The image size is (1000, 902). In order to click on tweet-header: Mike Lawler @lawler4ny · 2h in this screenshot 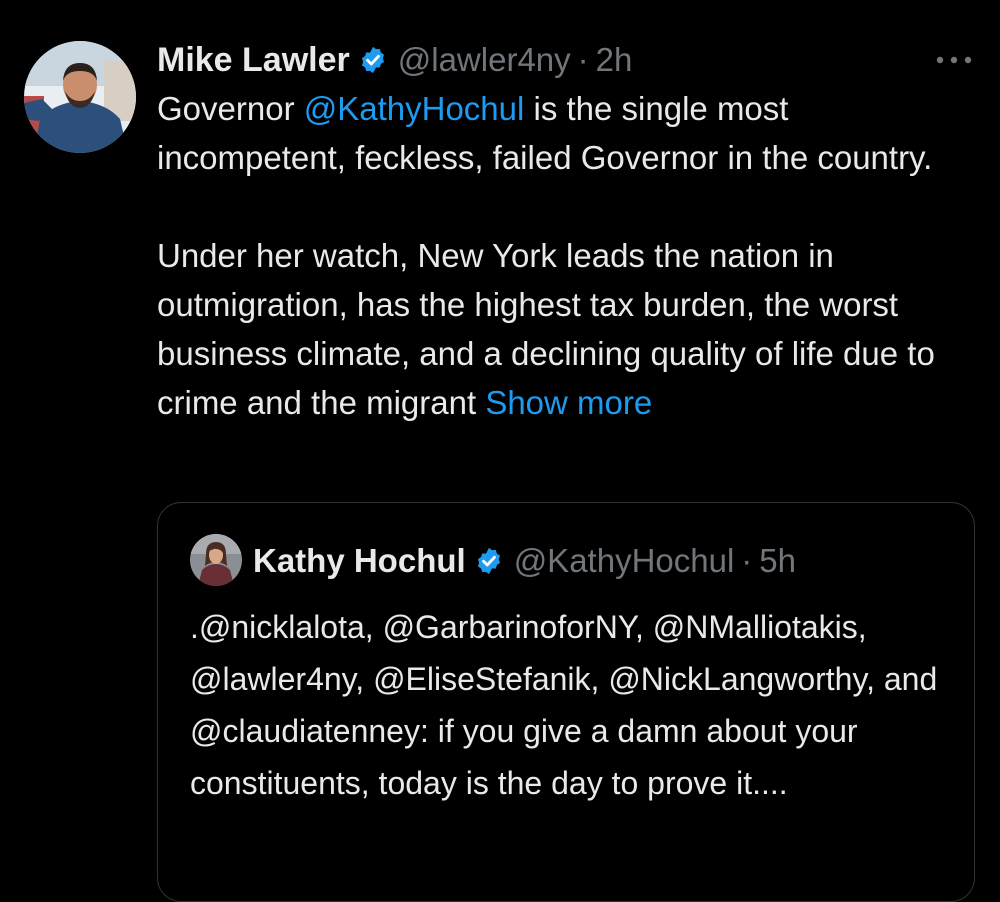, I will do `click(394, 60)`.